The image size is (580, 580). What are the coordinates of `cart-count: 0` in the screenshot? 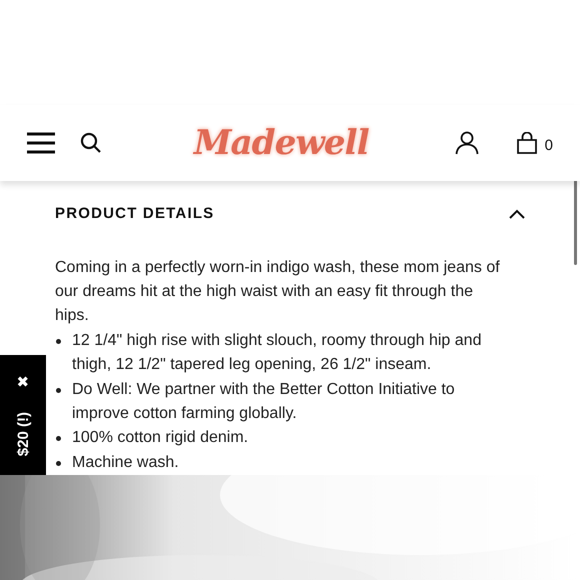 It's located at (548, 146).